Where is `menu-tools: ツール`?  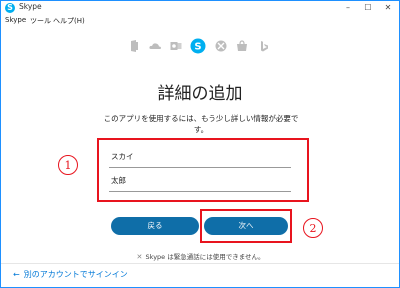 menu-tools: ツール is located at coordinates (40, 21).